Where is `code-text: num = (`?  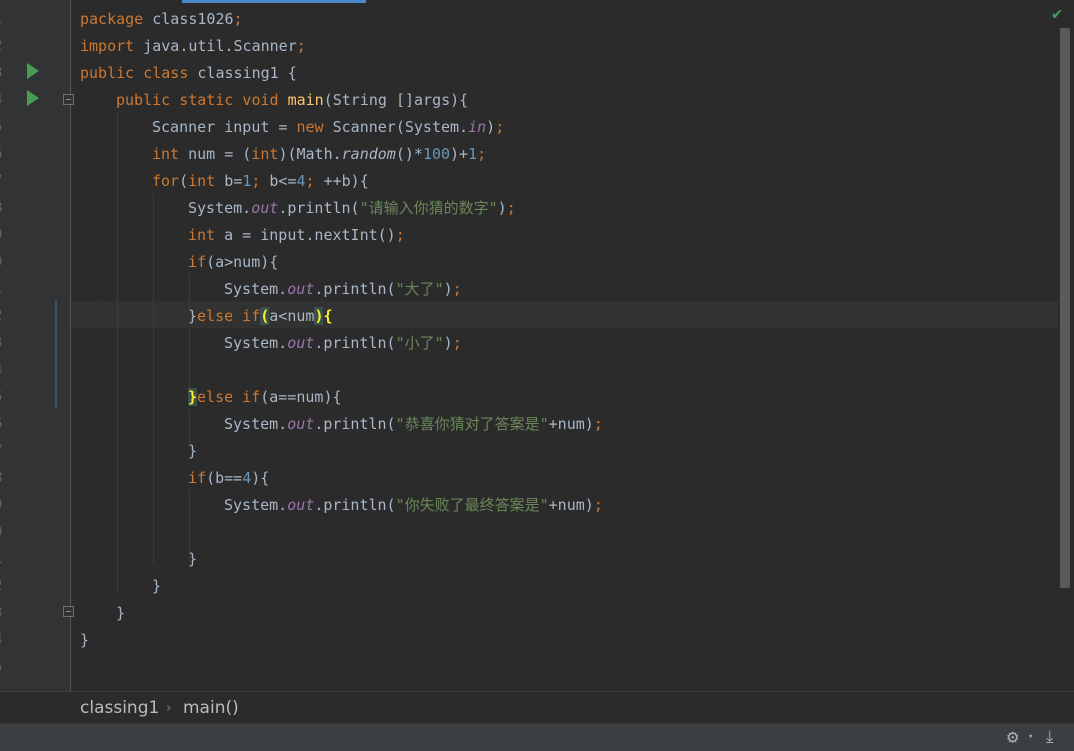 code-text: num = ( is located at coordinates (215, 154).